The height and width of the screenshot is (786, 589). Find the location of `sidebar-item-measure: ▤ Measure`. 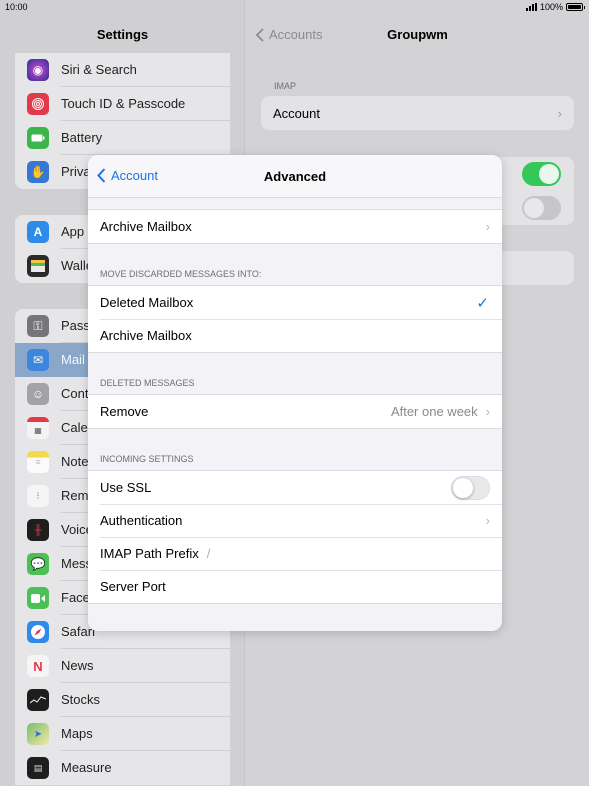

sidebar-item-measure: ▤ Measure is located at coordinates (122, 768).